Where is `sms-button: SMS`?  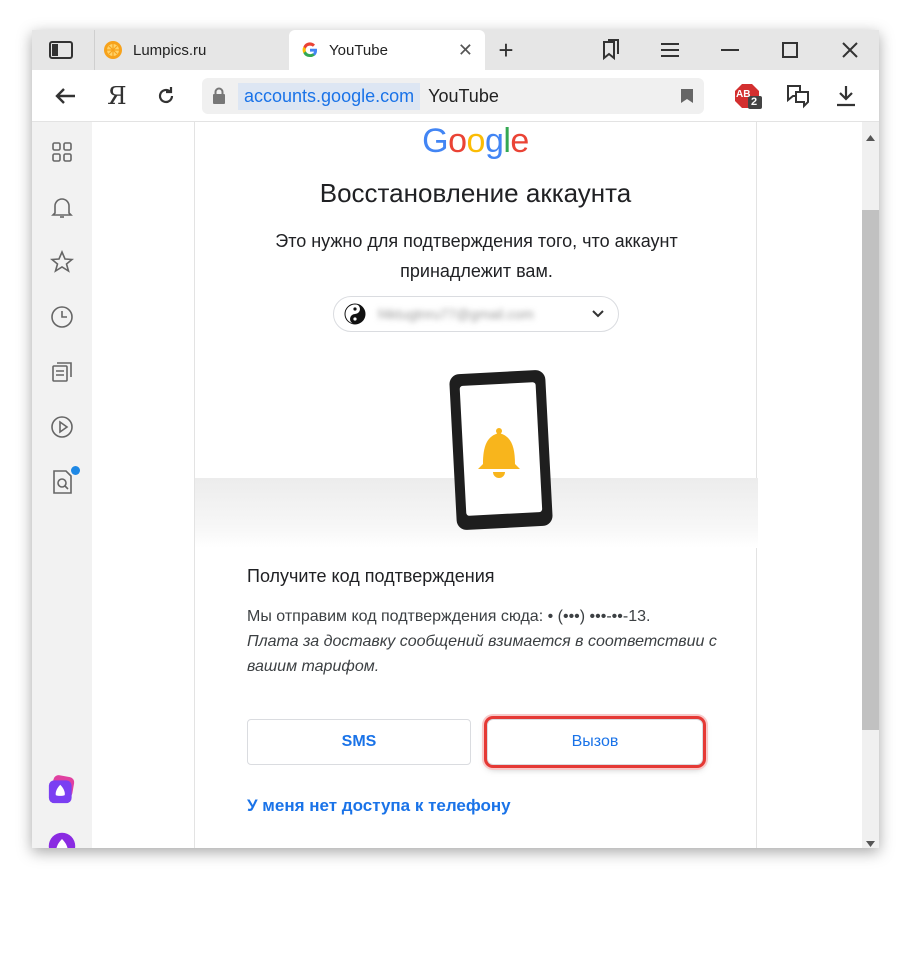
sms-button: SMS is located at coordinates (359, 742).